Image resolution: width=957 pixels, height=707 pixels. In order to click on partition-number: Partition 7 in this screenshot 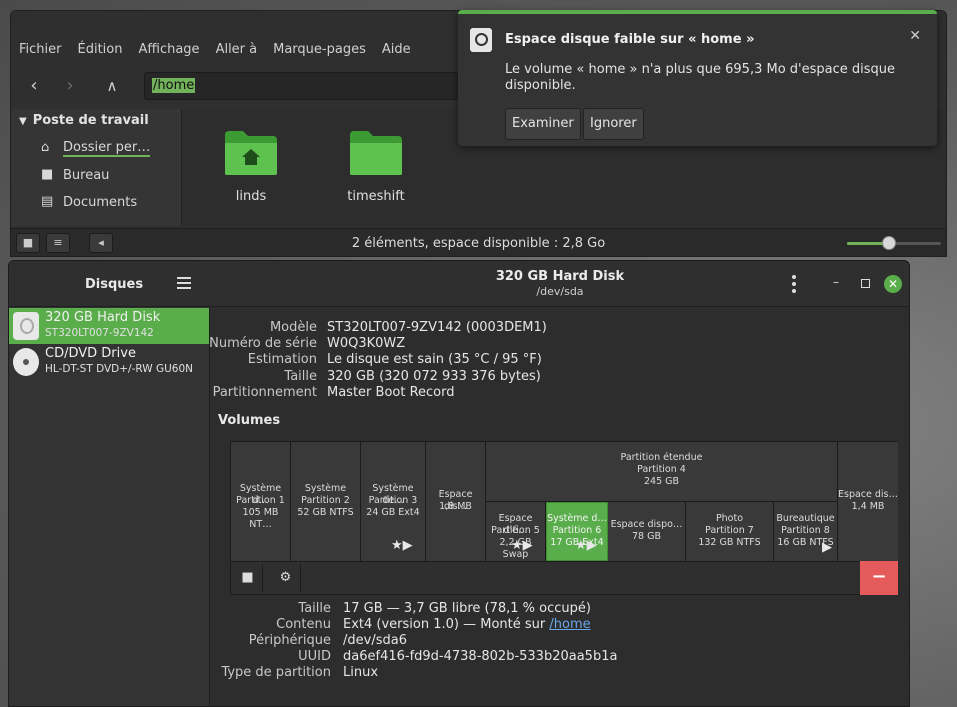, I will do `click(729, 530)`.